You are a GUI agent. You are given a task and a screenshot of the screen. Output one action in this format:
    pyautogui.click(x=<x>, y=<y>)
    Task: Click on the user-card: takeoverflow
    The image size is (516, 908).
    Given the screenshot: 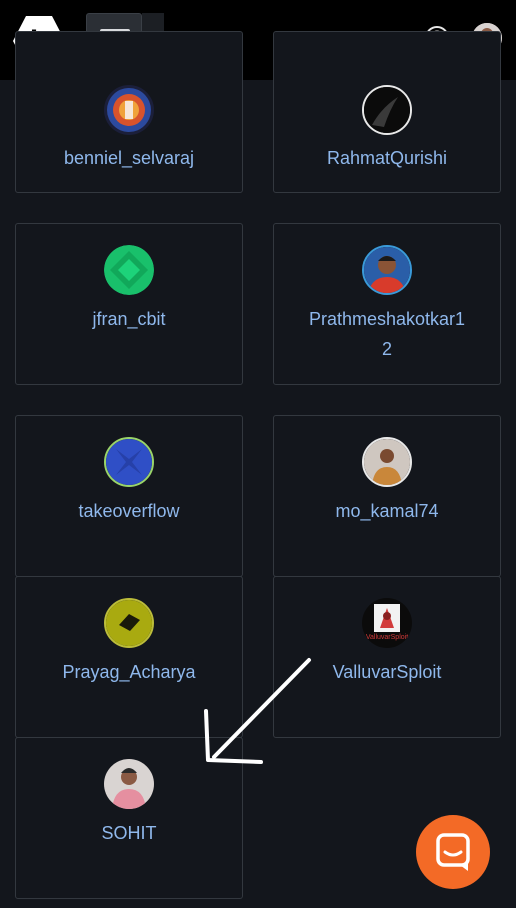 What is the action you would take?
    pyautogui.click(x=129, y=496)
    